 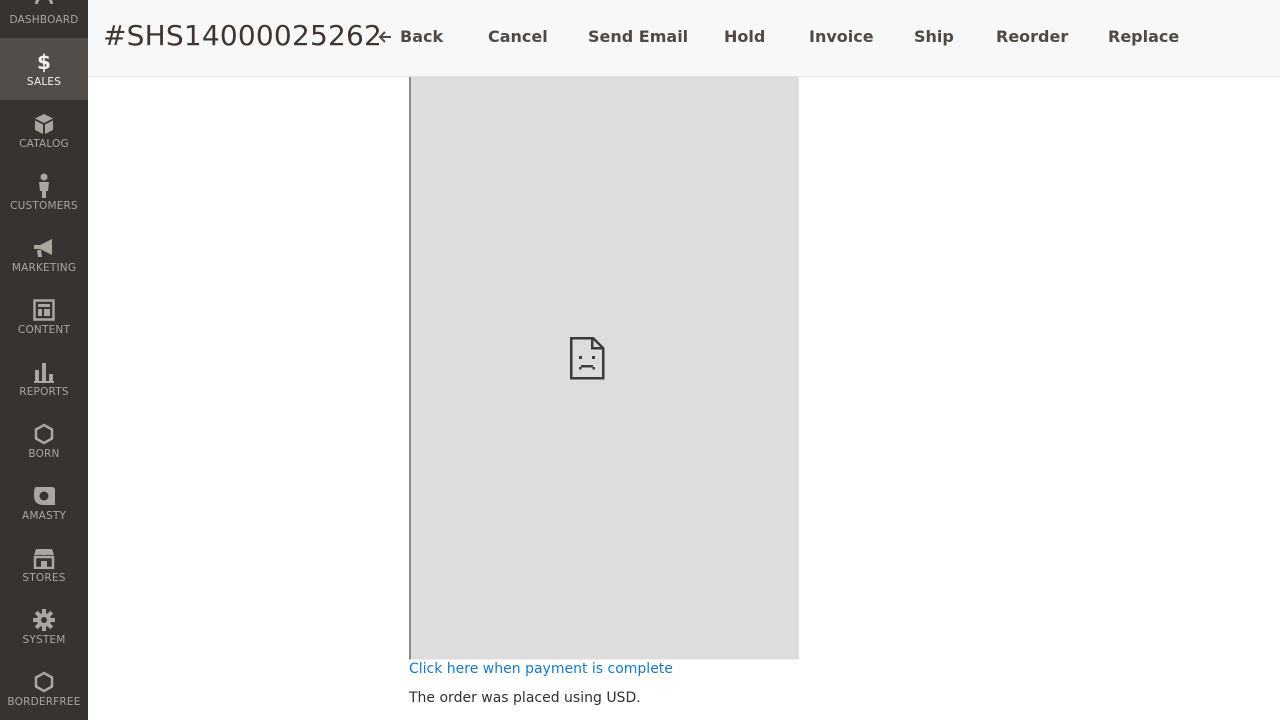 I want to click on send-email-button-label: Send Email, so click(x=638, y=36).